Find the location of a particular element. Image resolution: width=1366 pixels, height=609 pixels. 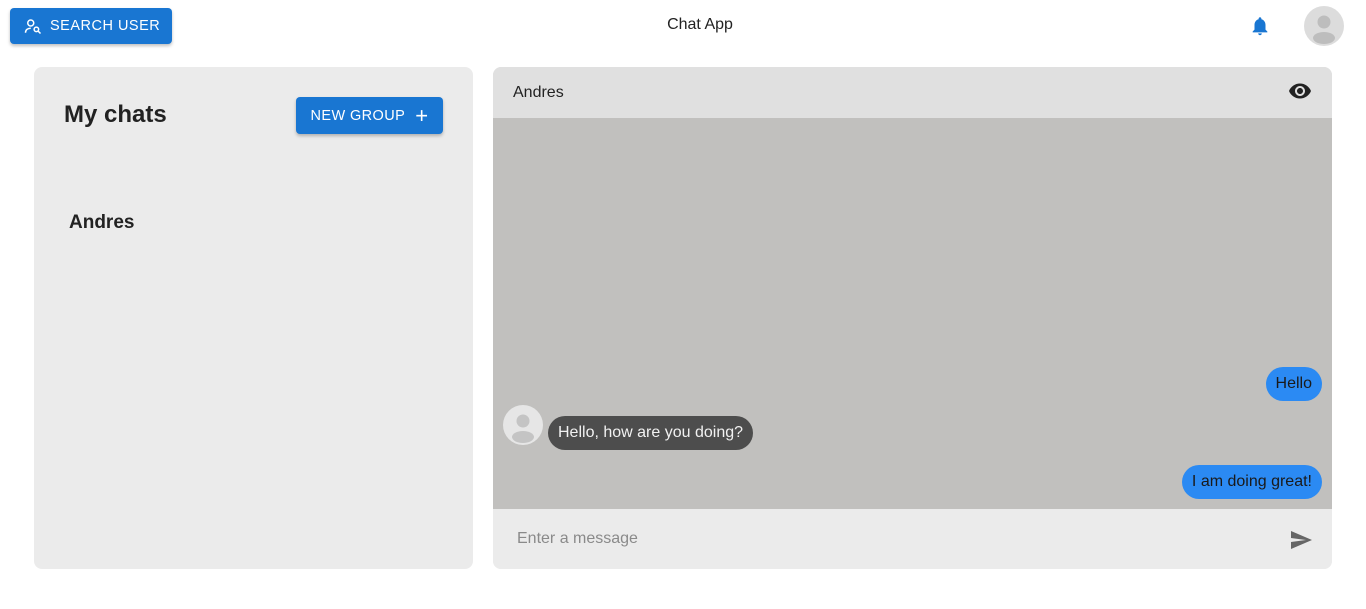

send-icon is located at coordinates (1301, 540).